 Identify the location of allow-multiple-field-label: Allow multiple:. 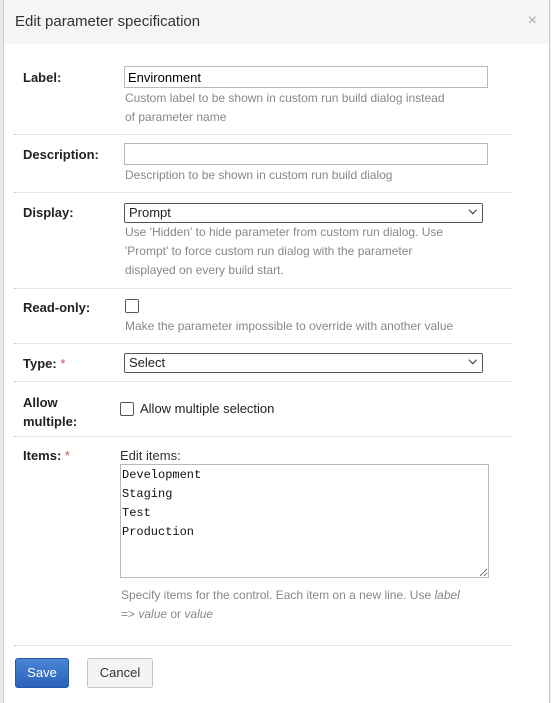
(50, 412).